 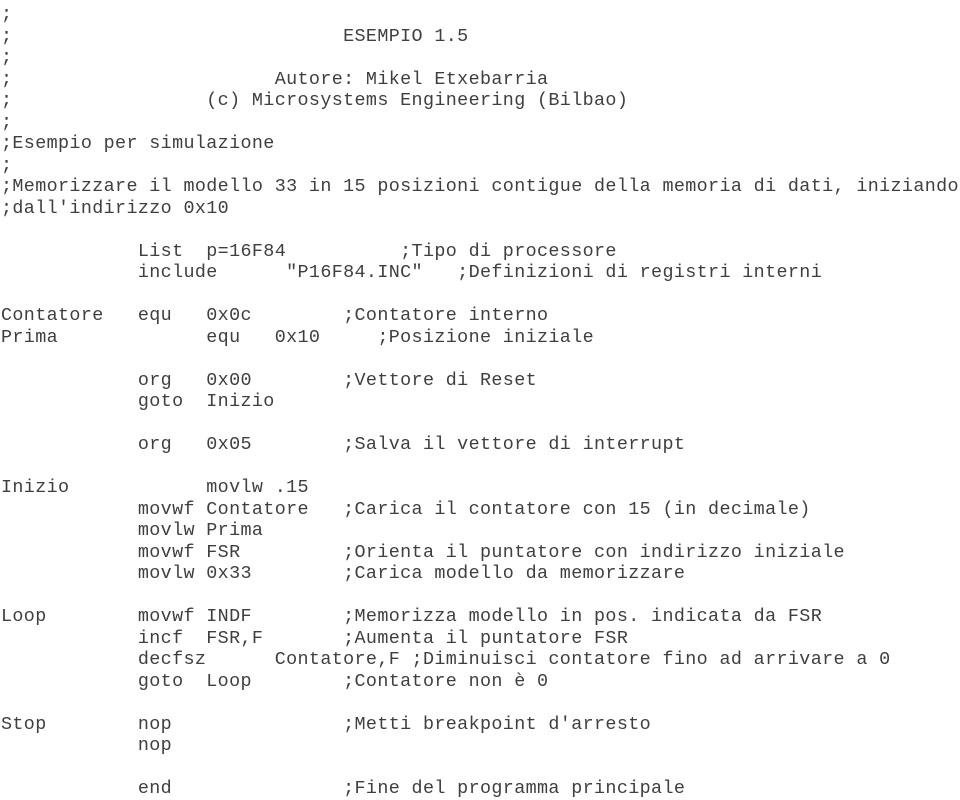 I want to click on code-line: goto Loop ;Contatore non è 0, so click(x=275, y=681).